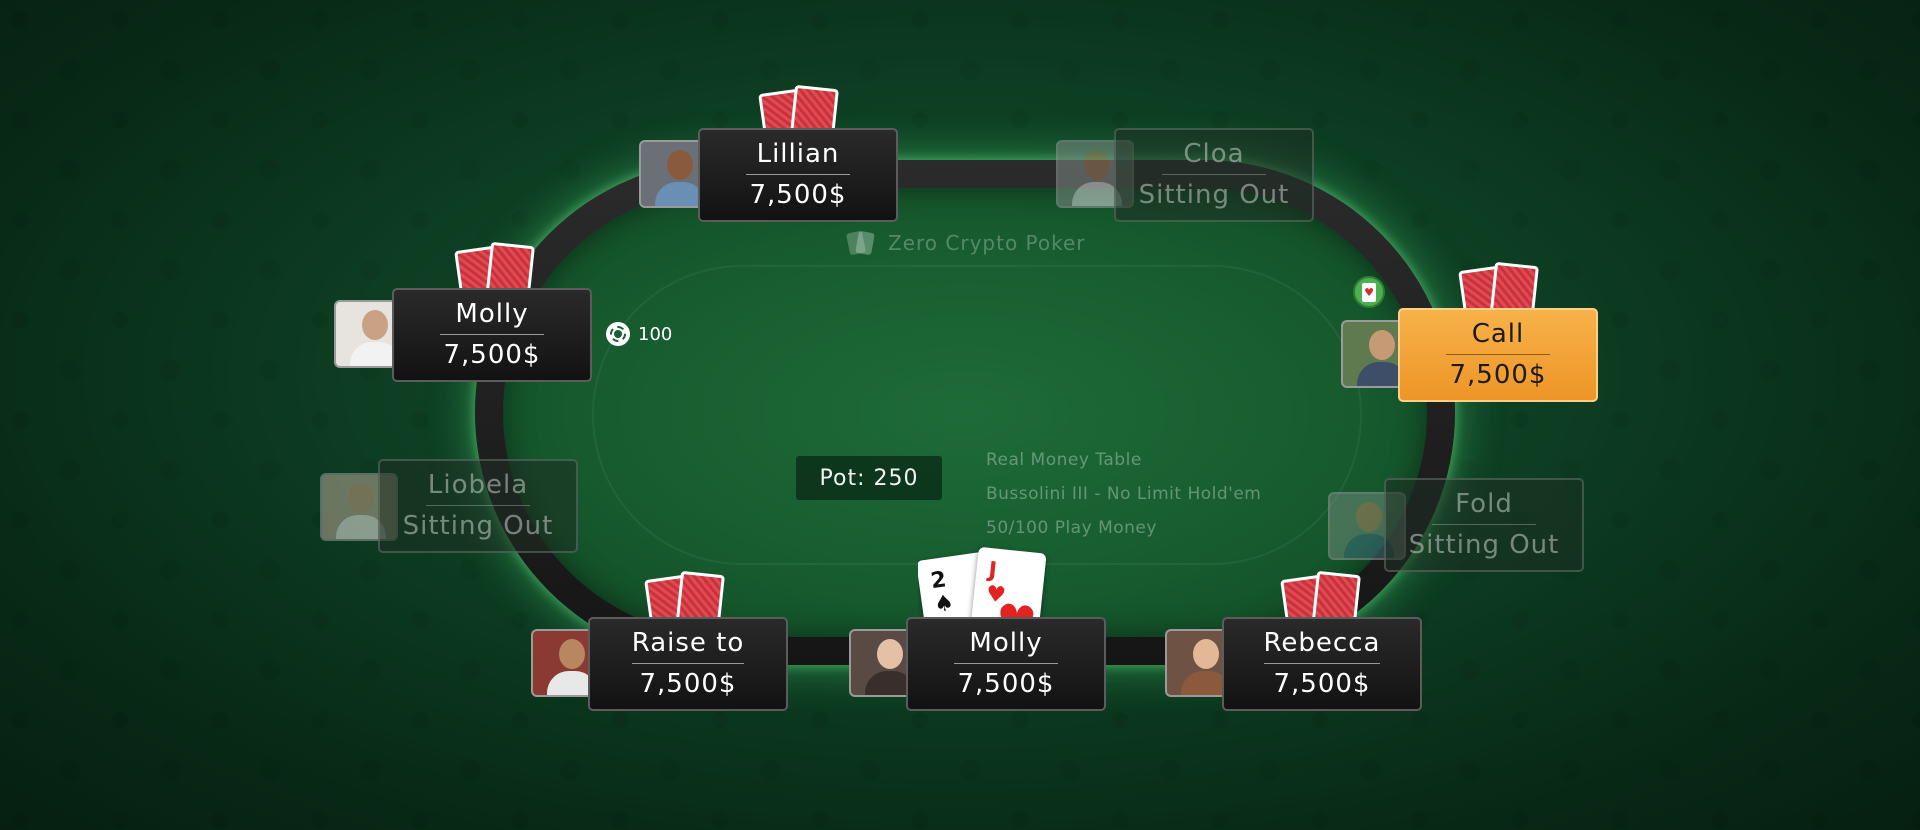  What do you see at coordinates (1498, 336) in the screenshot?
I see `player-name: Call` at bounding box center [1498, 336].